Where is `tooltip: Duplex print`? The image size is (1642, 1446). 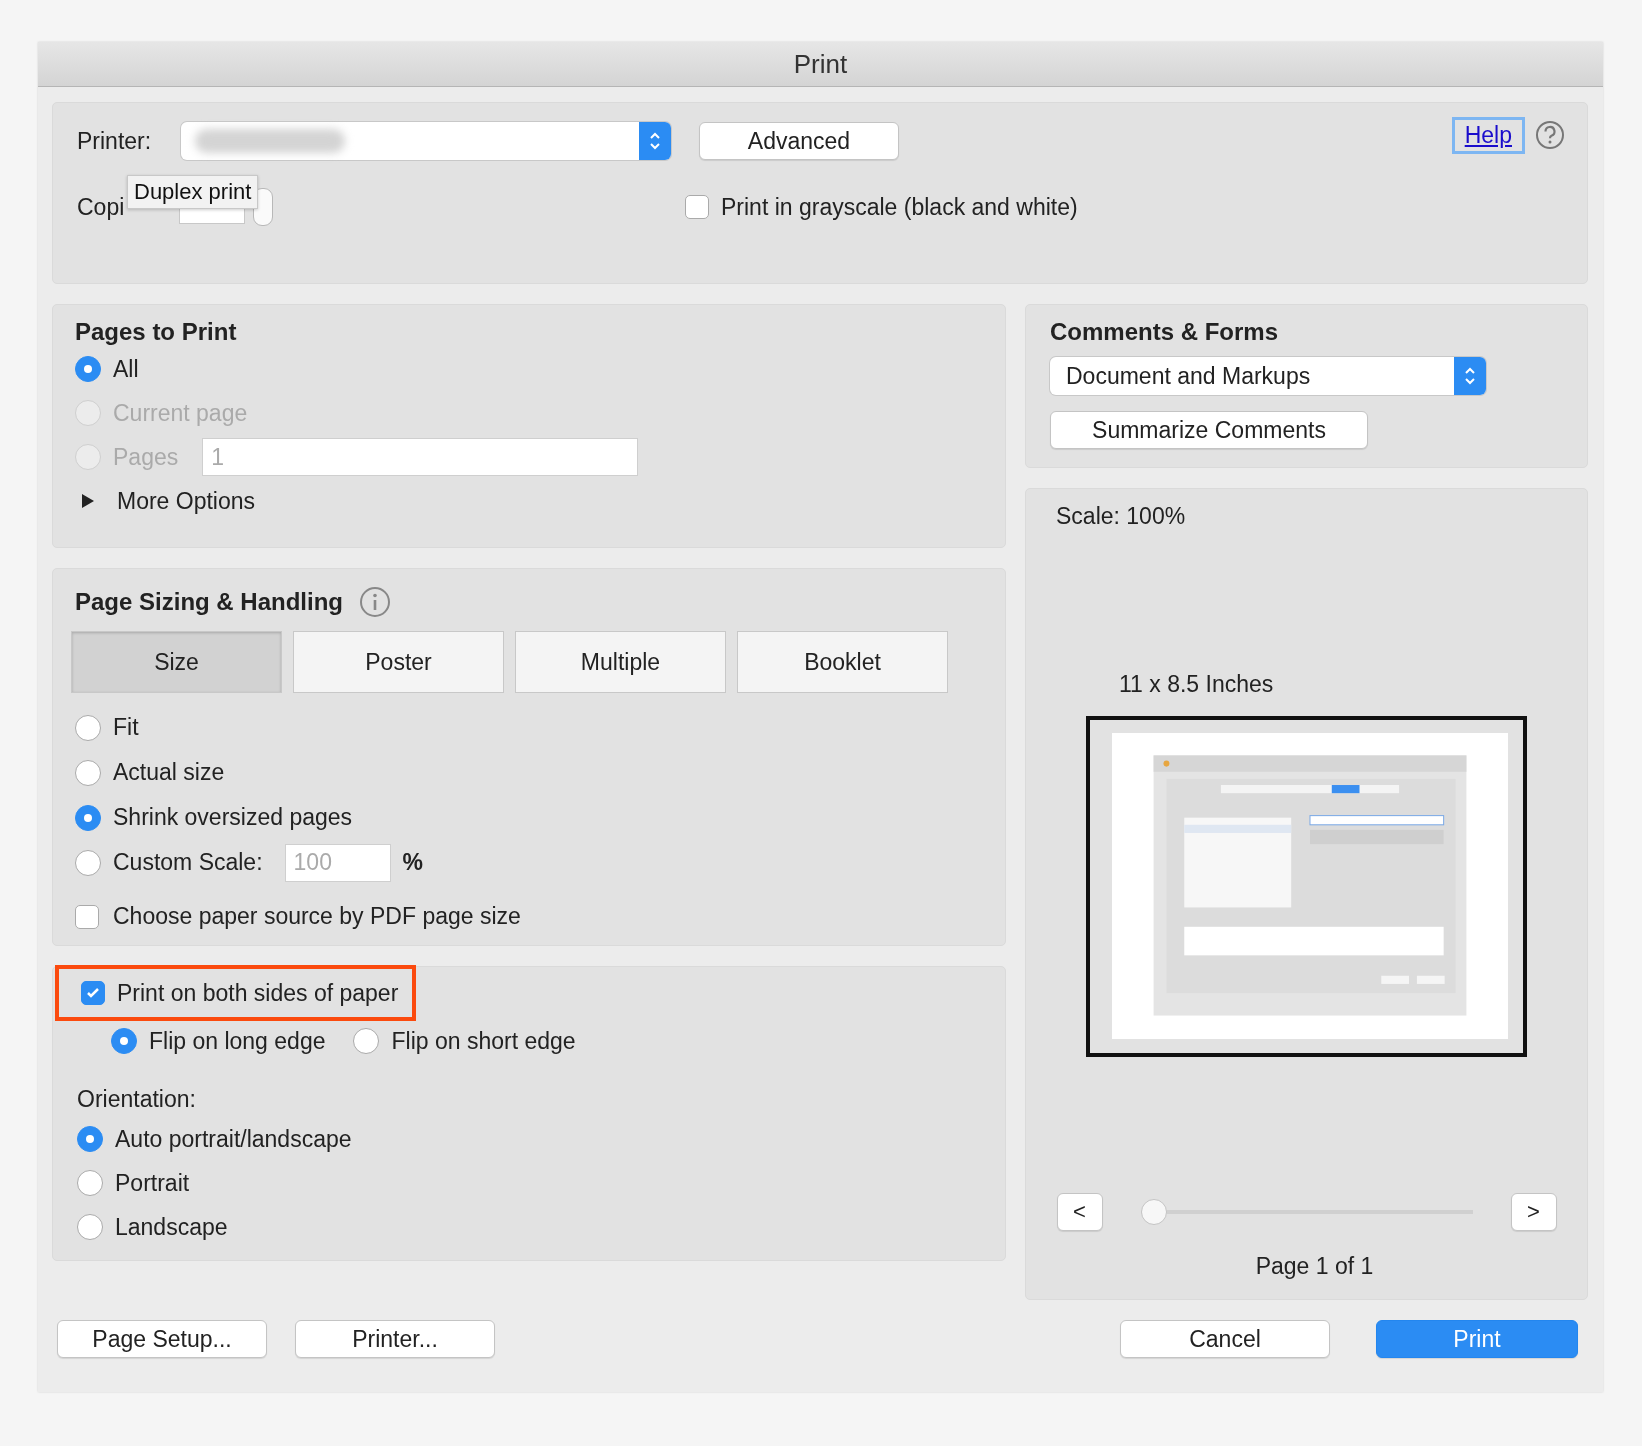
tooltip: Duplex print is located at coordinates (193, 192).